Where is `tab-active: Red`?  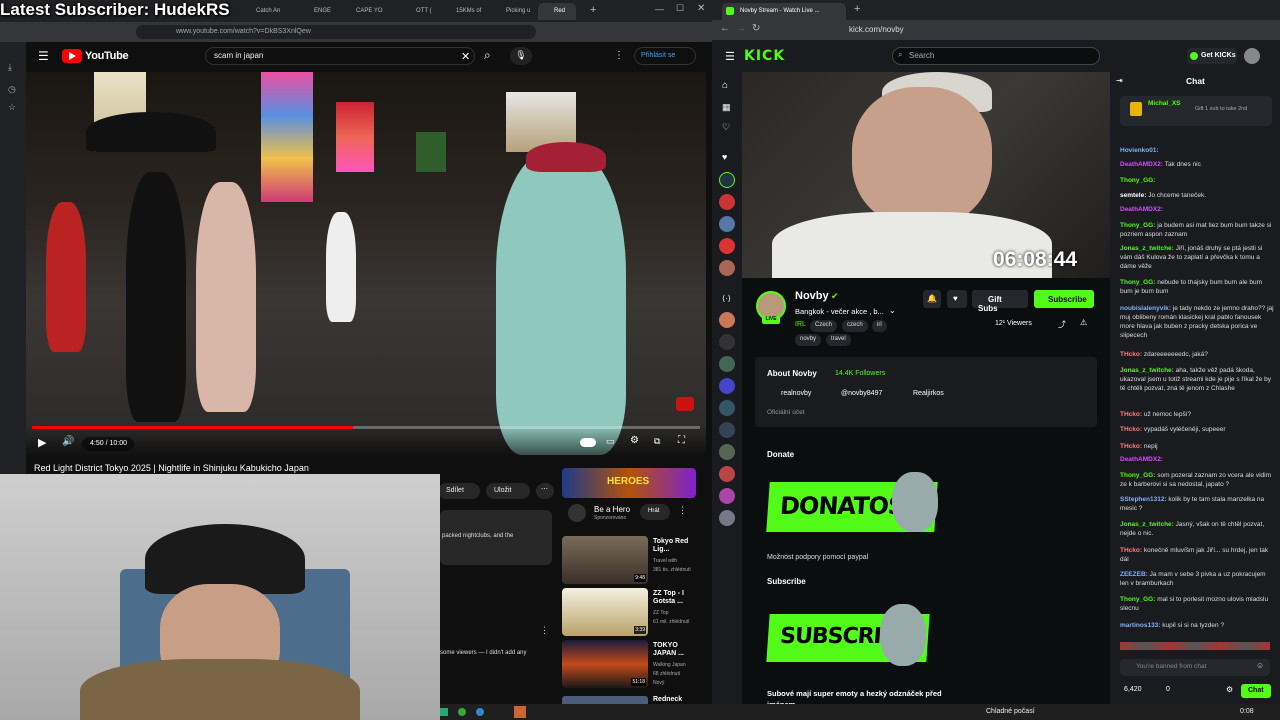
tab-active: Red is located at coordinates (557, 11).